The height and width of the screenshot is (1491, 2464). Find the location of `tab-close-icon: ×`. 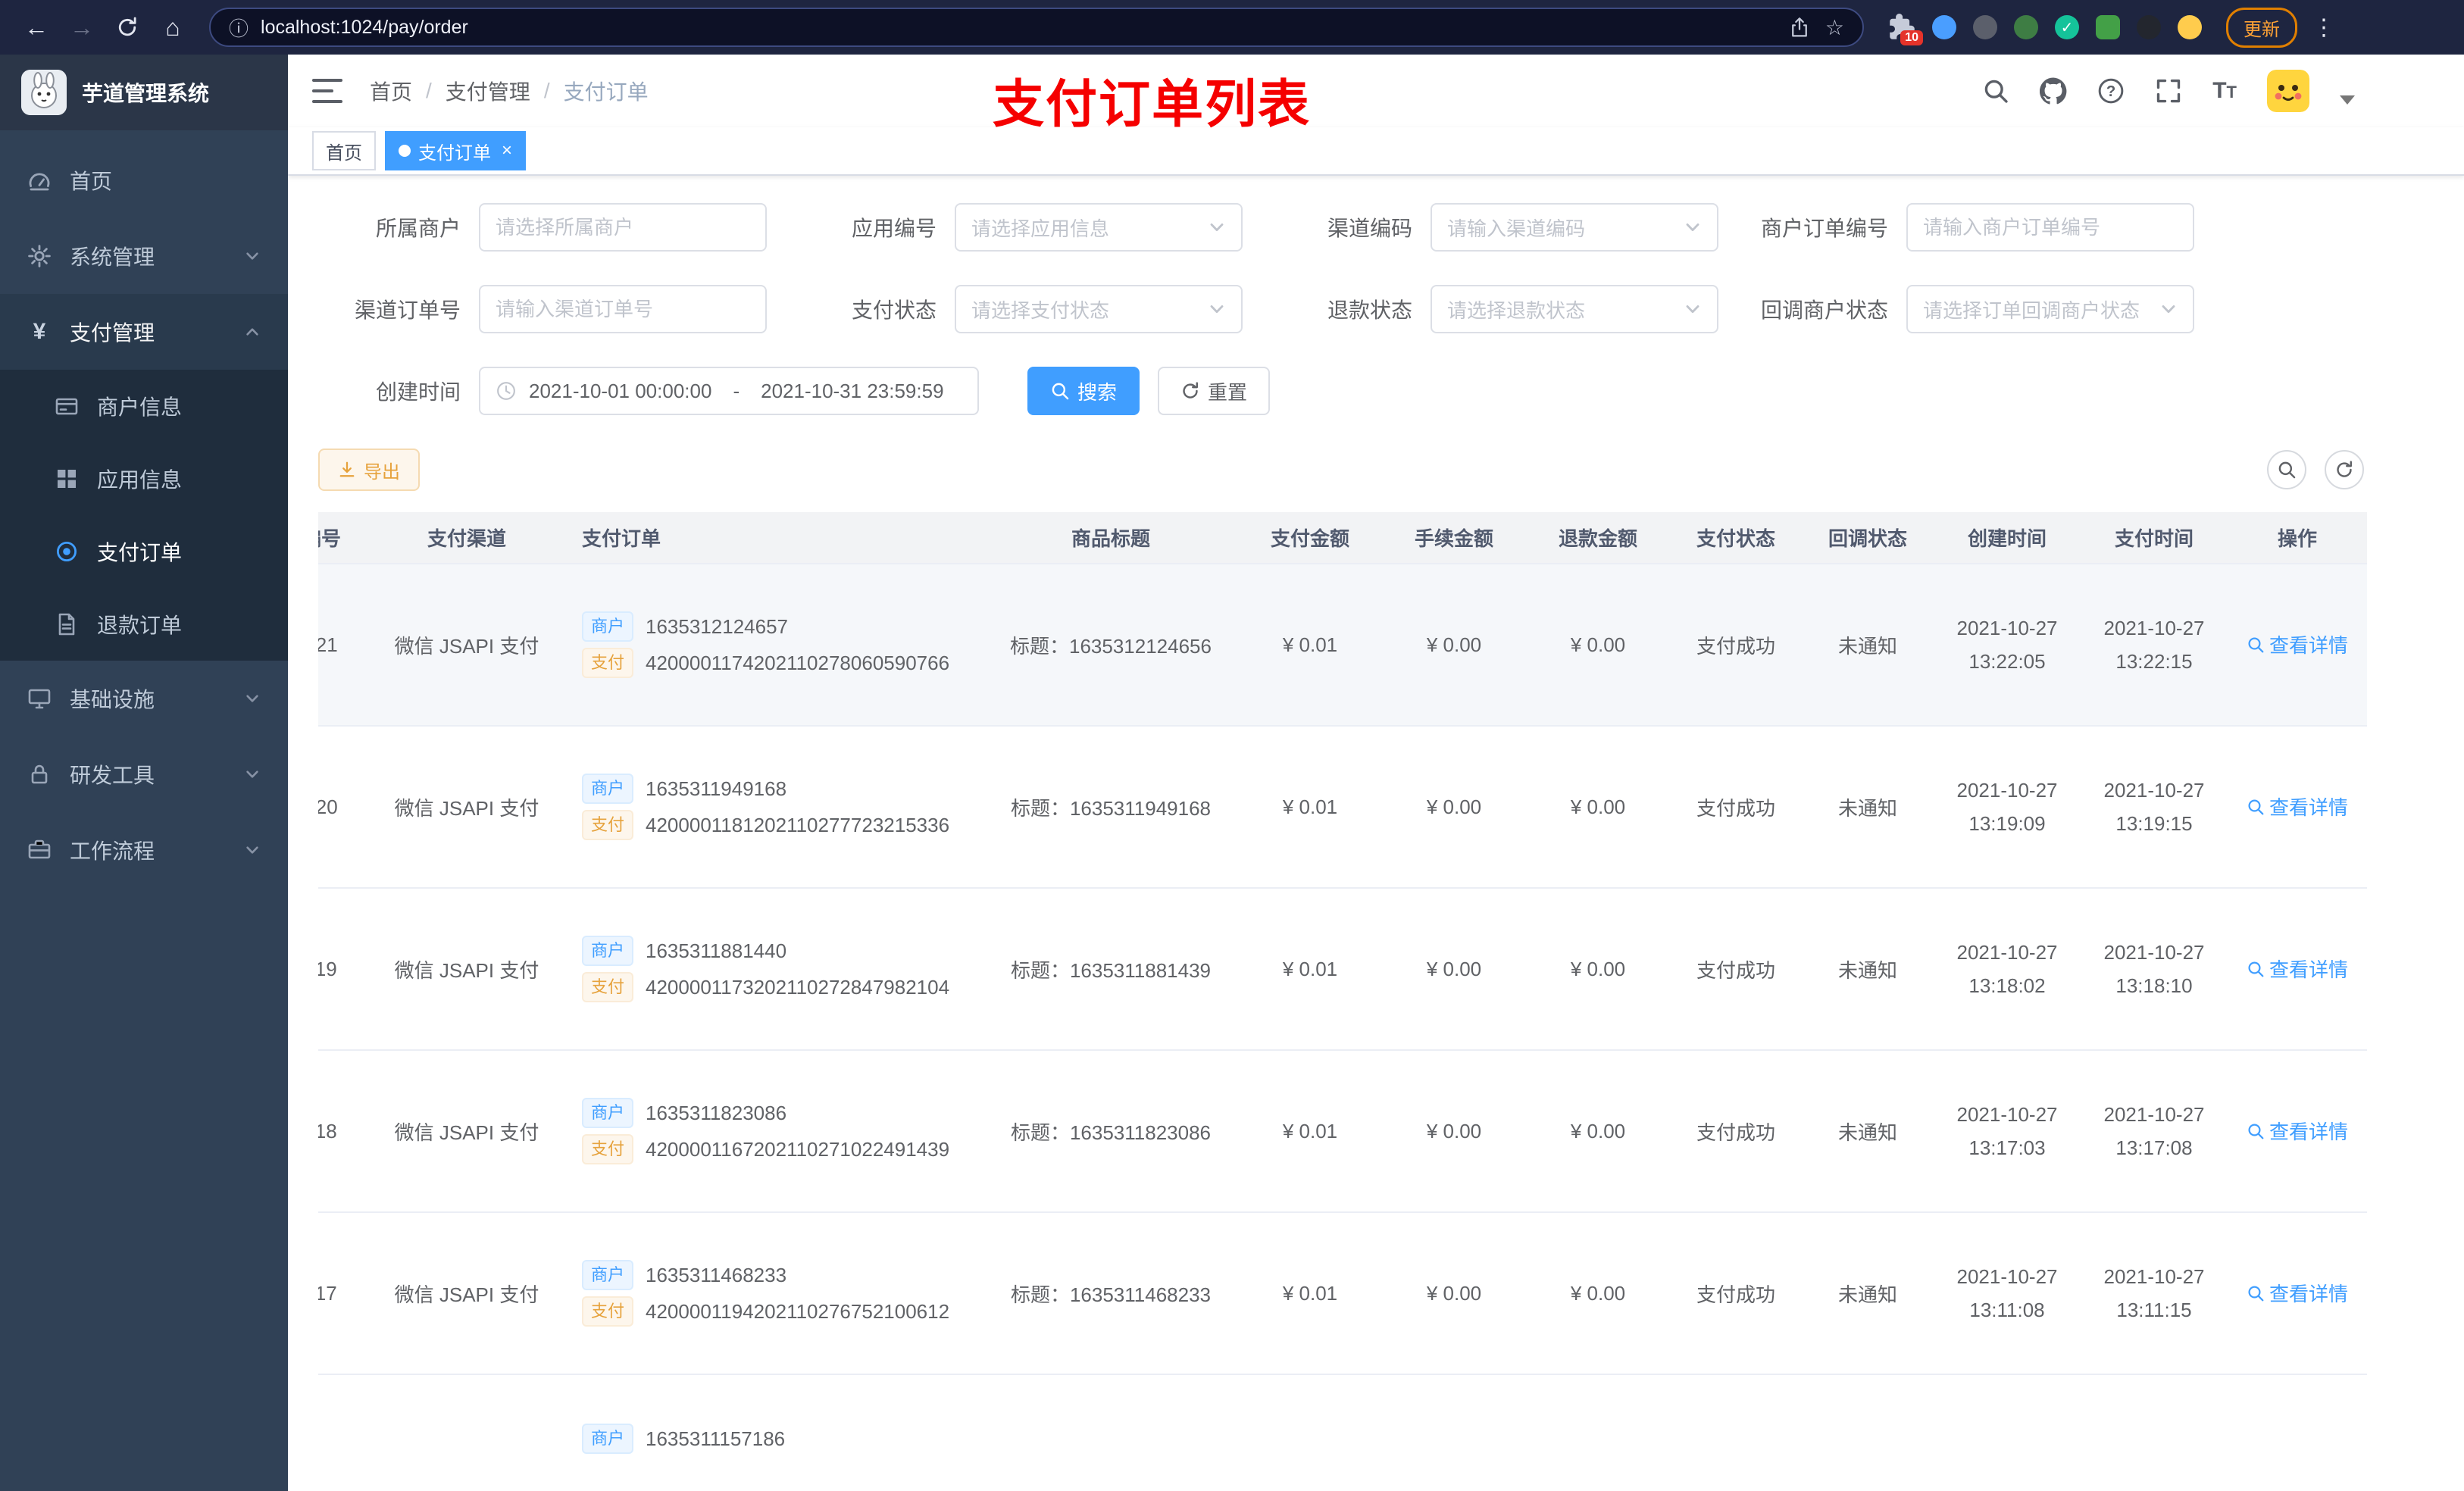

tab-close-icon: × is located at coordinates (507, 150).